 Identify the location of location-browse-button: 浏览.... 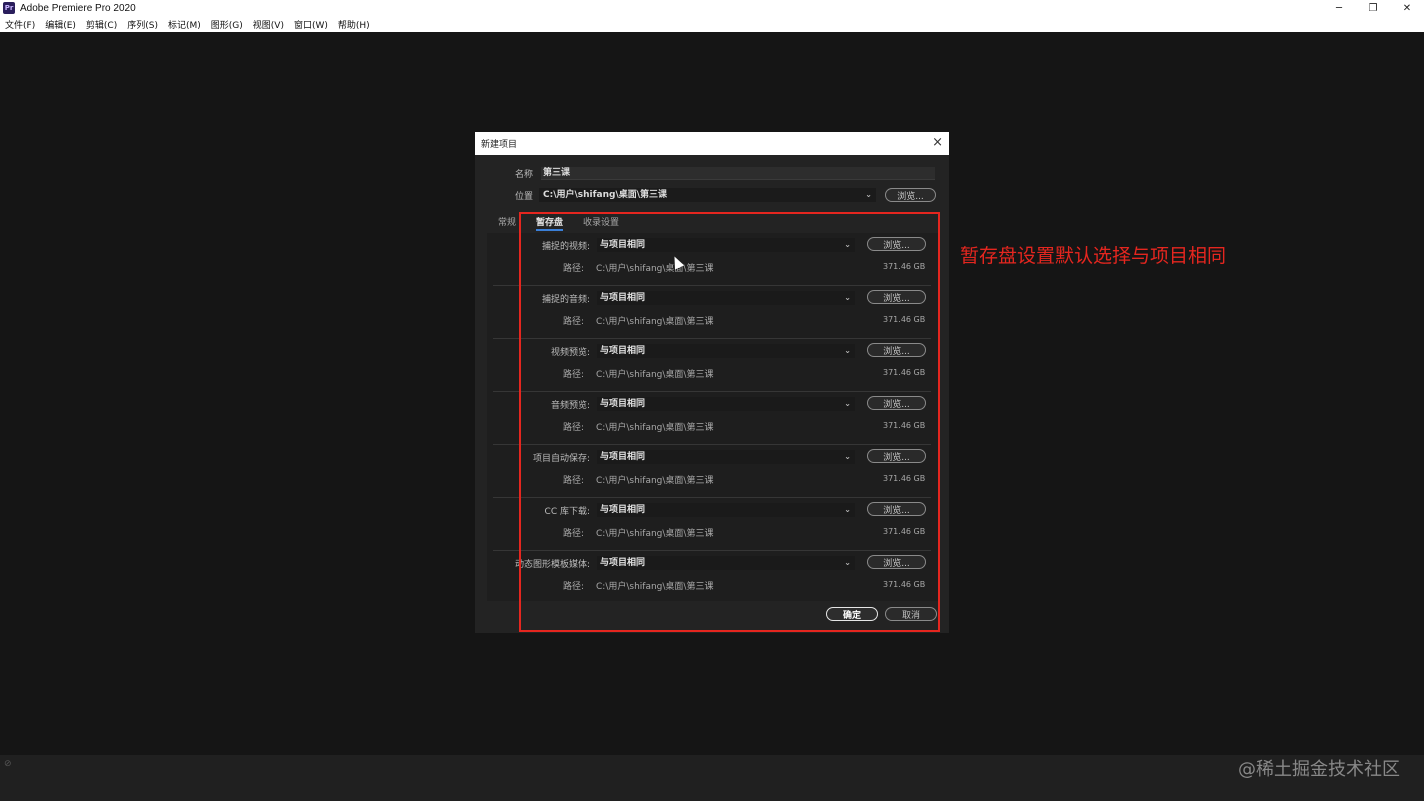
(910, 195).